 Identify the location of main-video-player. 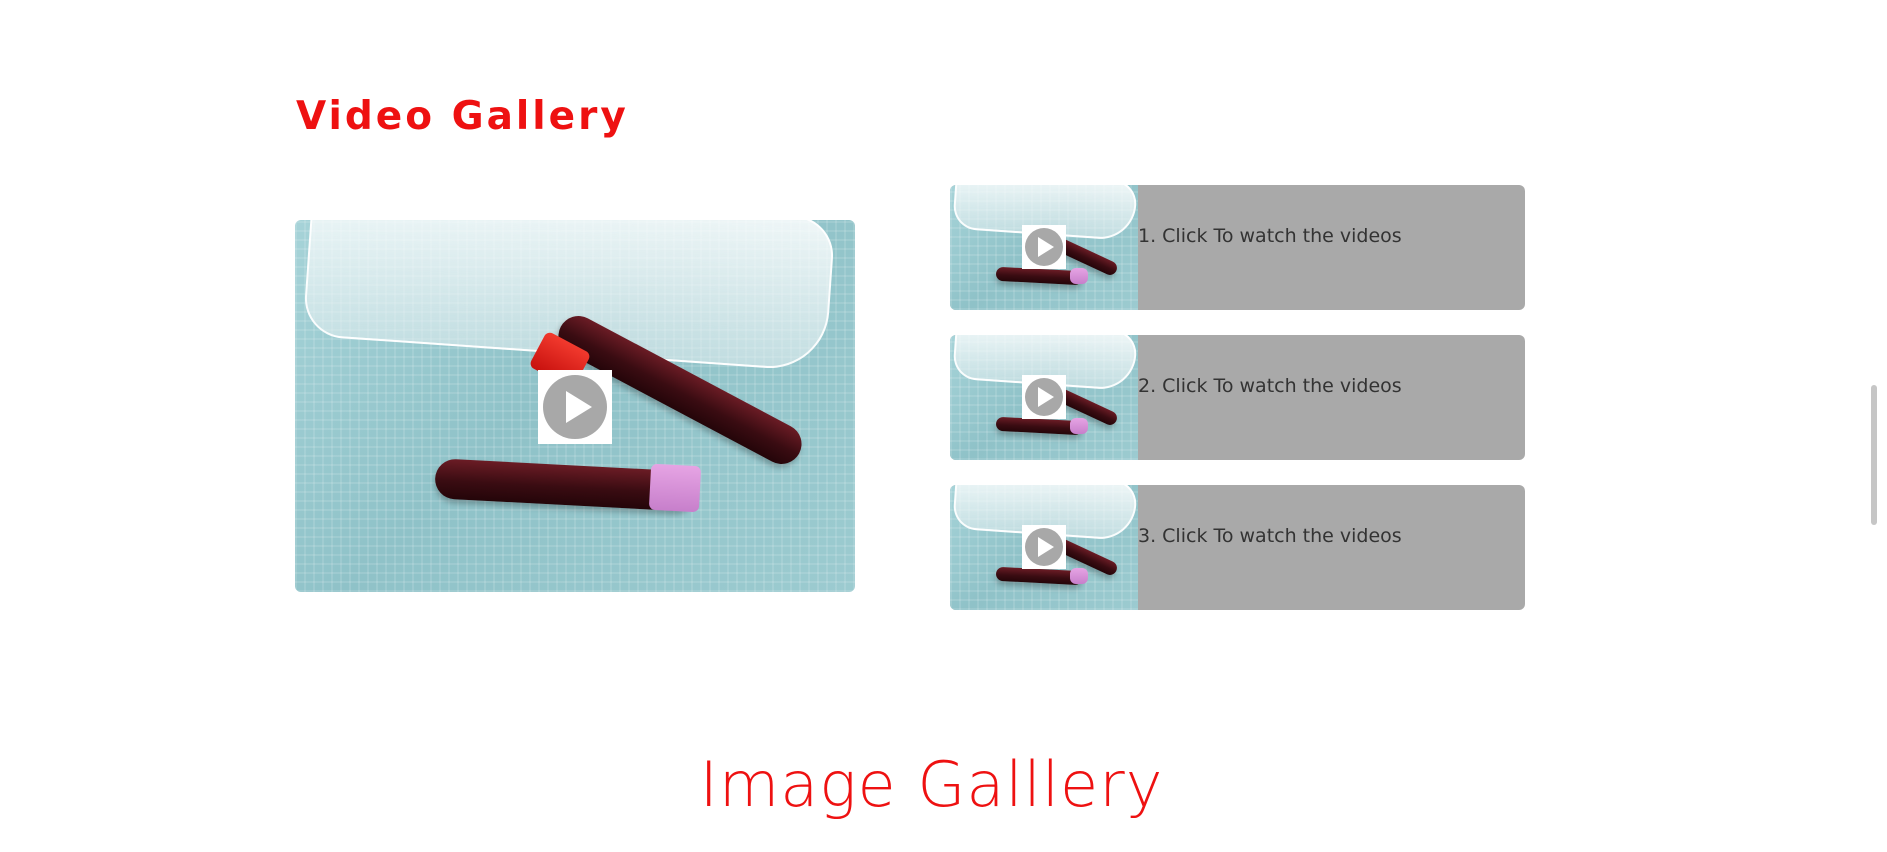
(575, 406).